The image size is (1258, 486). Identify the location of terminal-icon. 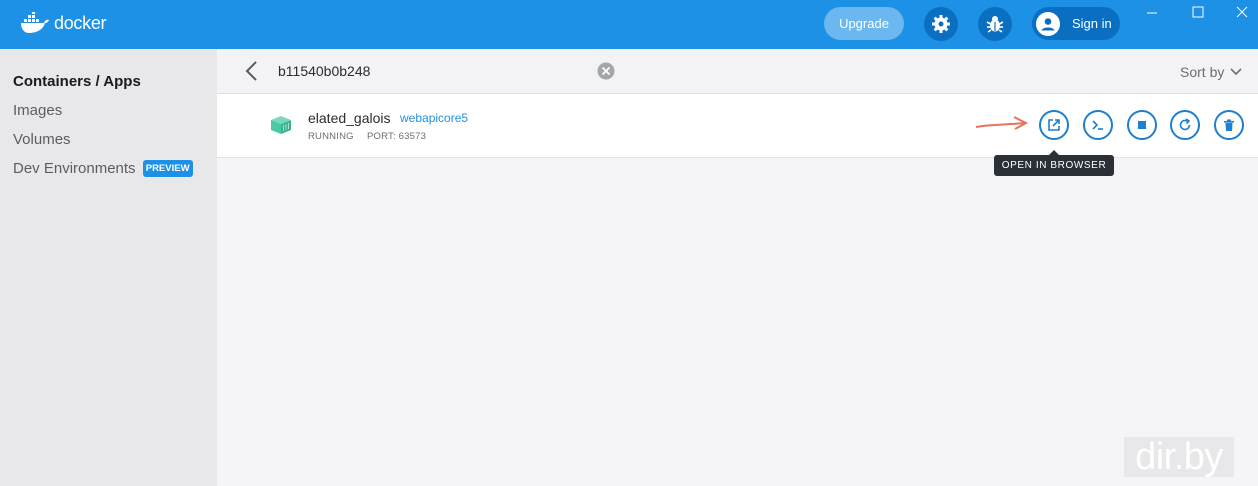
(1097, 125).